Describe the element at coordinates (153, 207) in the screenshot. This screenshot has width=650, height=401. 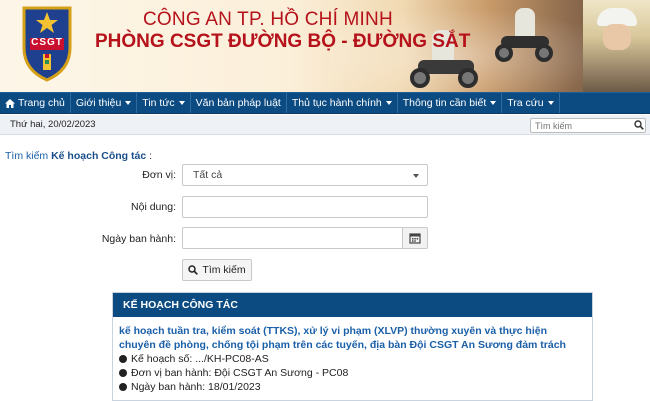
I see `content-label: Nội dung:` at that location.